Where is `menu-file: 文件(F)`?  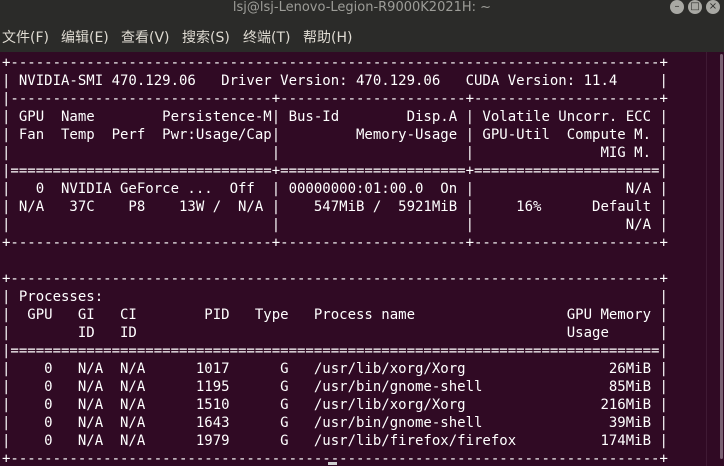 menu-file: 文件(F) is located at coordinates (25, 38).